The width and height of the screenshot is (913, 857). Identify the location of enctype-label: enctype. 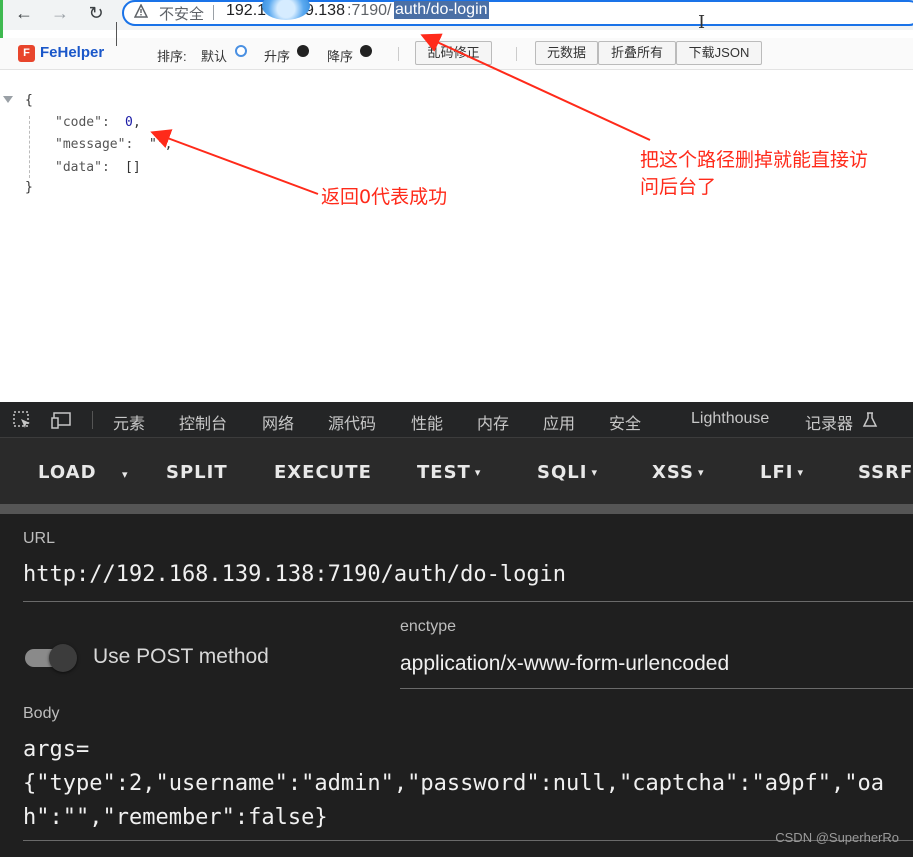
(428, 626).